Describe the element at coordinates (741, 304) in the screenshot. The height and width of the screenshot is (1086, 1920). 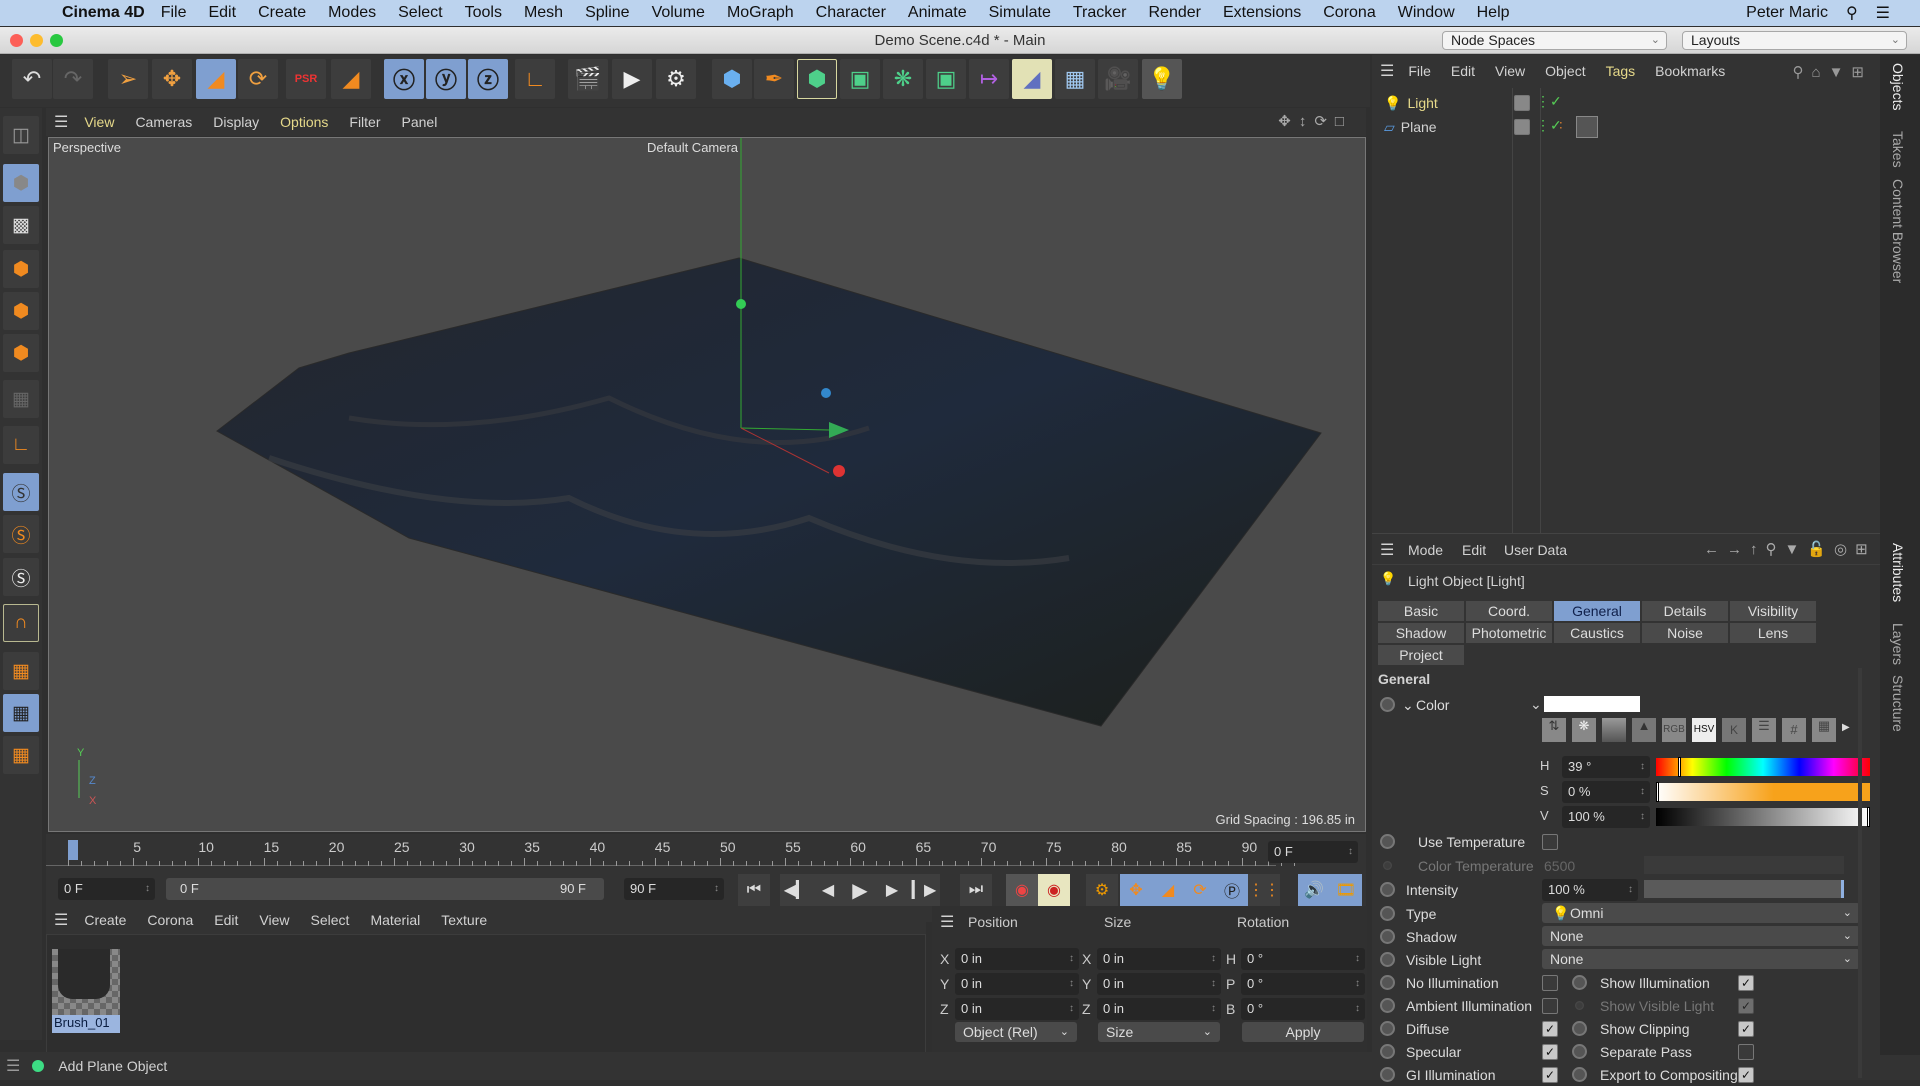
I see `y-axis-handle` at that location.